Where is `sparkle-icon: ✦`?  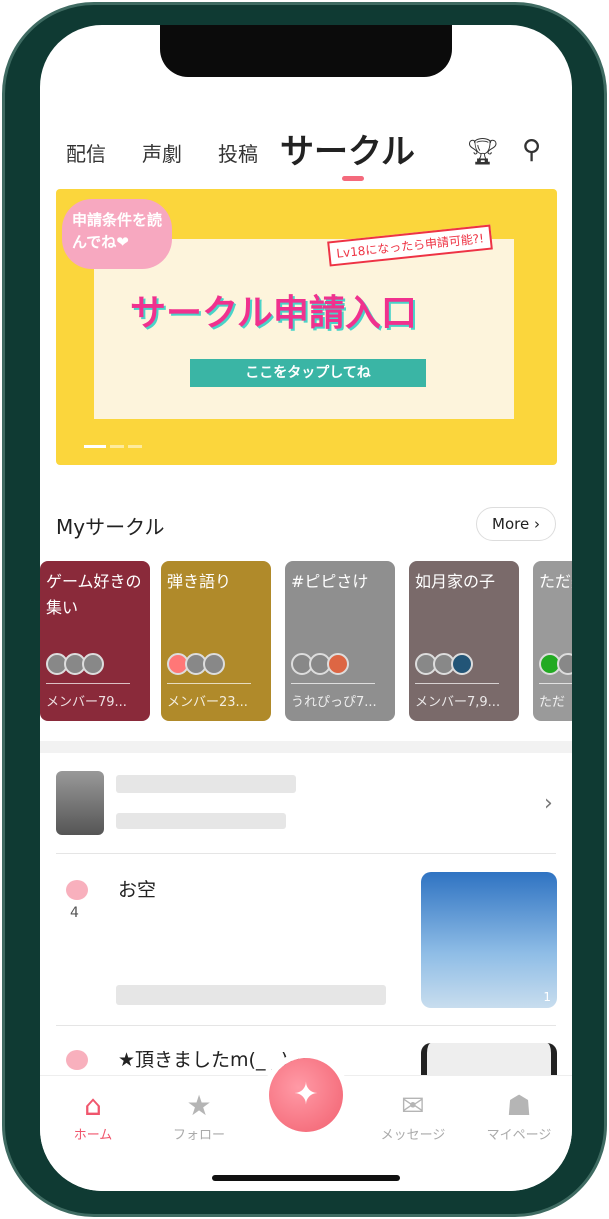 sparkle-icon: ✦ is located at coordinates (306, 1094).